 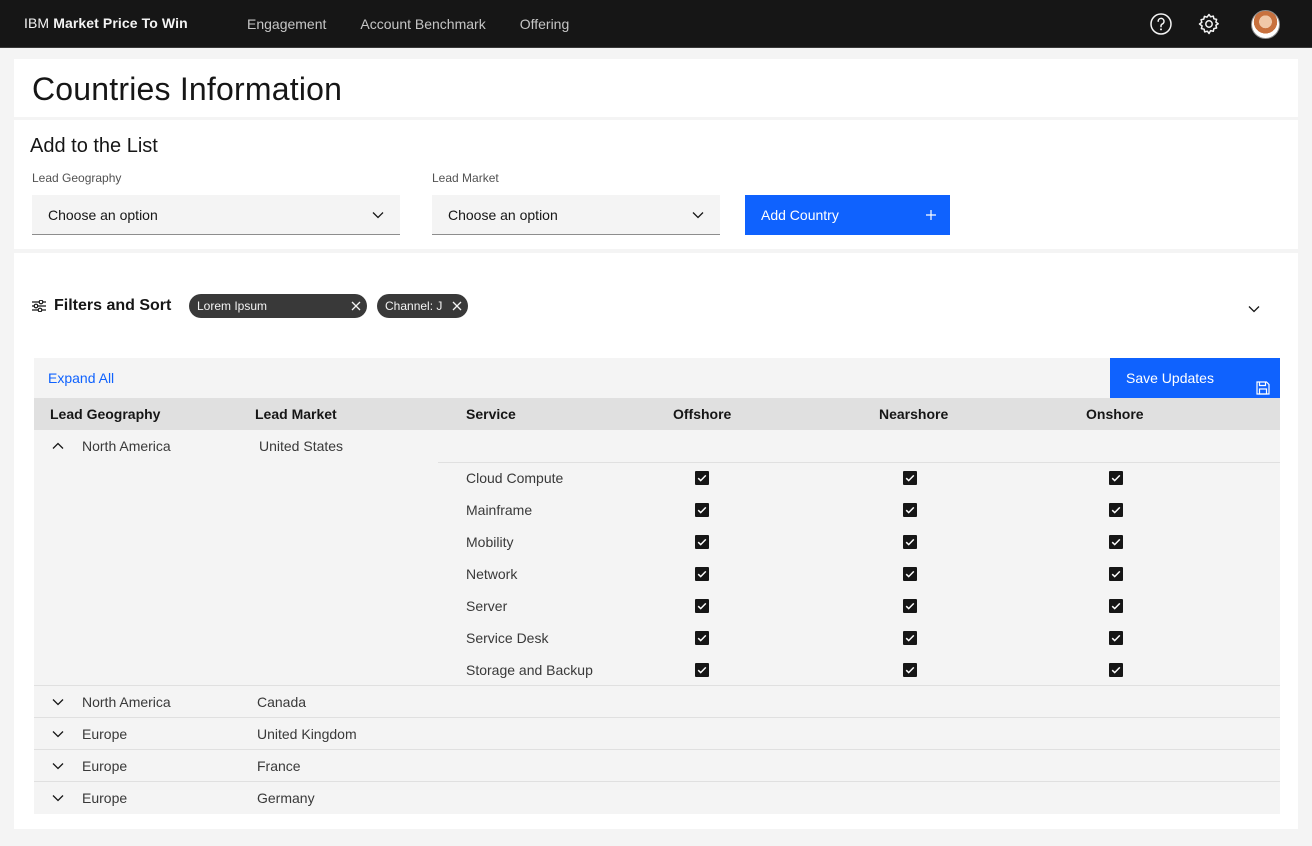 I want to click on filter-sliders-icon, so click(x=39, y=306).